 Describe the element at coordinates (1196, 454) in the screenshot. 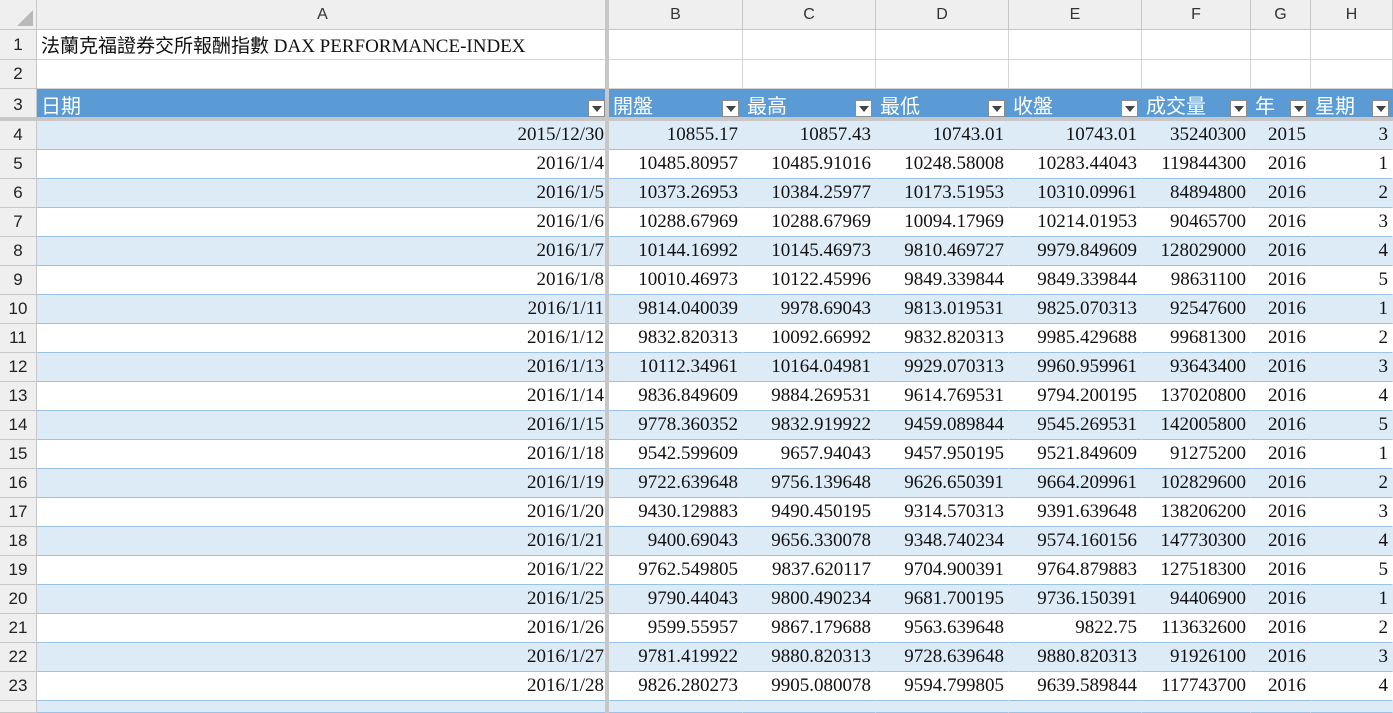

I see `table-cell: 91275200` at that location.